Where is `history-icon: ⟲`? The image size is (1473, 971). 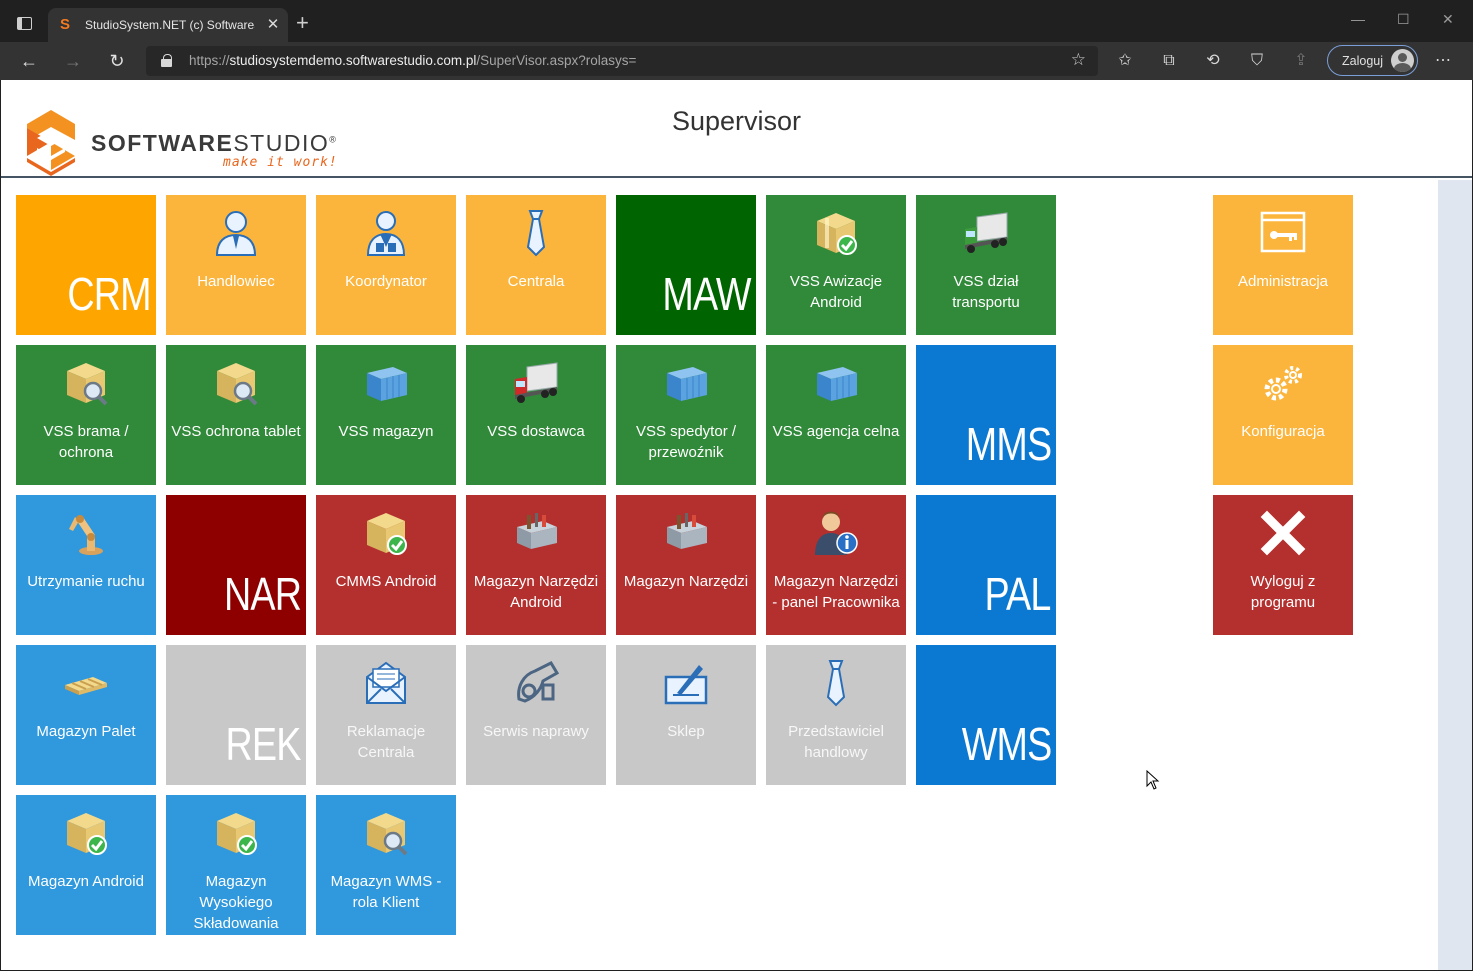 history-icon: ⟲ is located at coordinates (1213, 61).